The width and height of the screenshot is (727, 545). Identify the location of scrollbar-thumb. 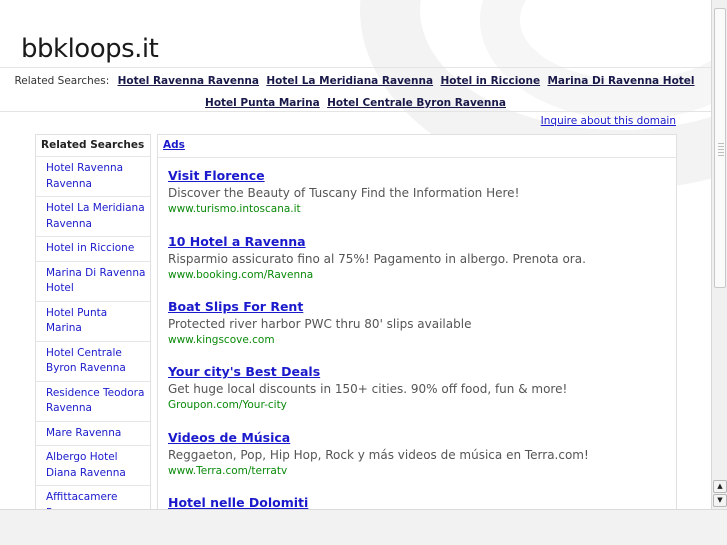
(720, 148).